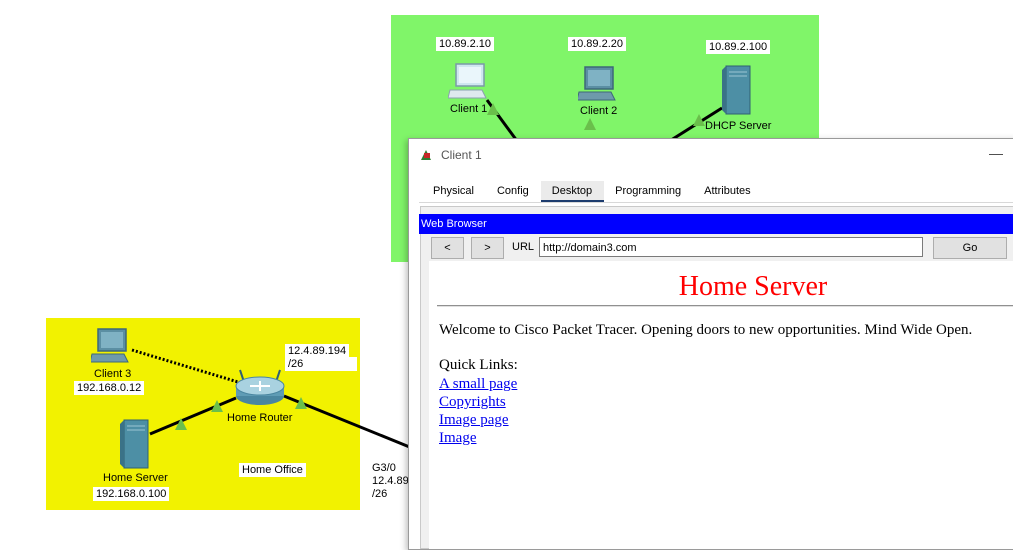 The height and width of the screenshot is (550, 1013). What do you see at coordinates (513, 192) in the screenshot?
I see `tab-config: Config` at bounding box center [513, 192].